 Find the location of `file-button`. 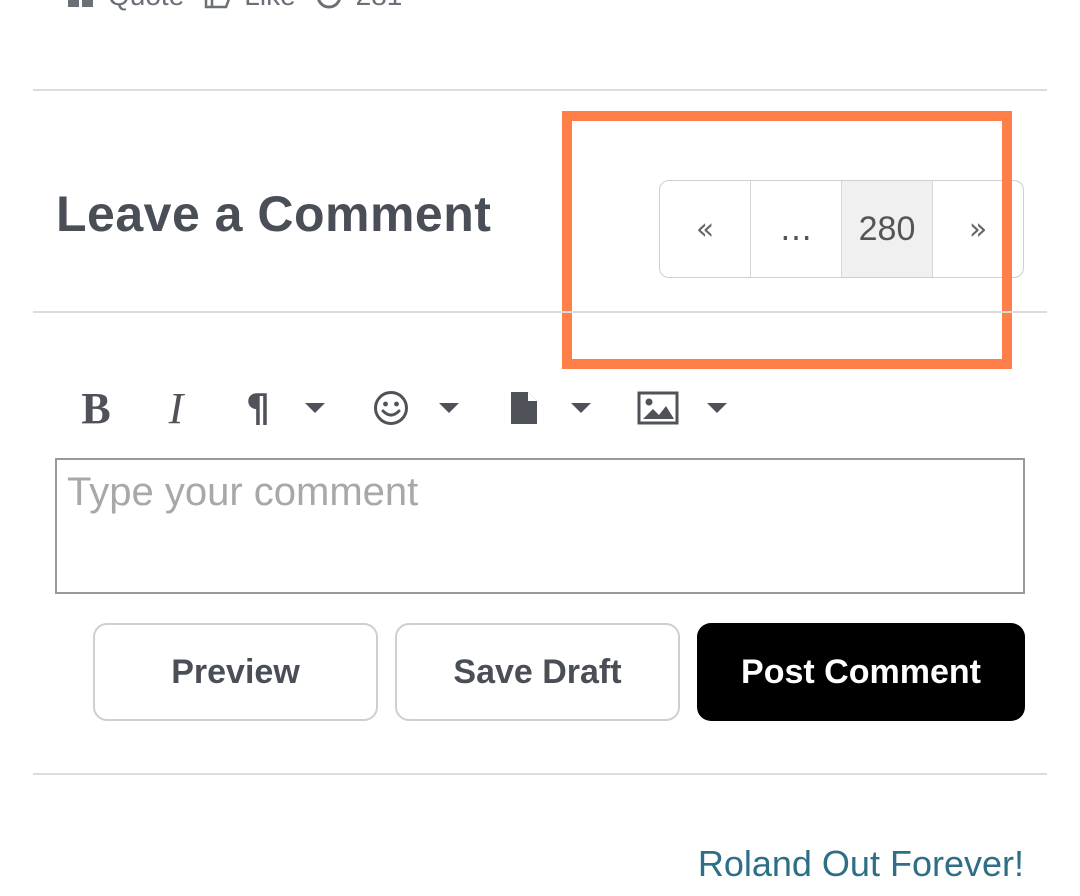

file-button is located at coordinates (524, 408).